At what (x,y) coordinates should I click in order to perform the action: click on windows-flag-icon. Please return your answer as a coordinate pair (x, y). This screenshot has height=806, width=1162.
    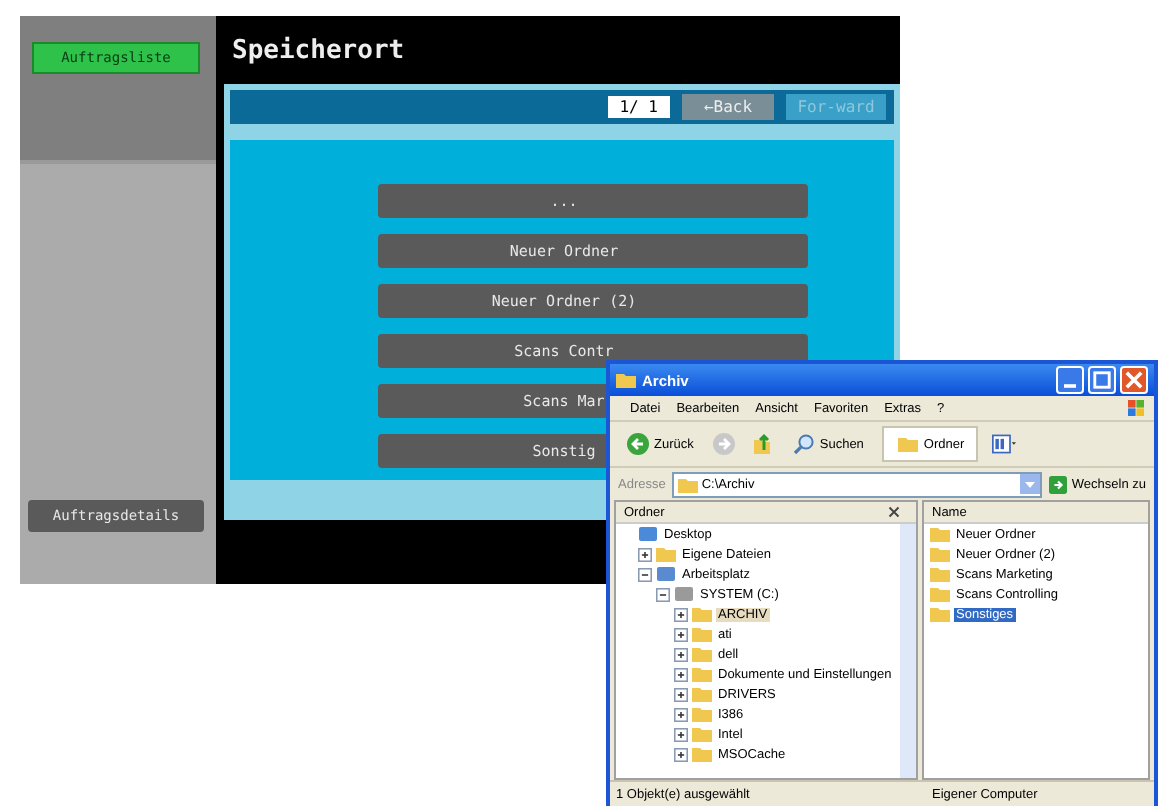
    Looking at the image, I should click on (1136, 408).